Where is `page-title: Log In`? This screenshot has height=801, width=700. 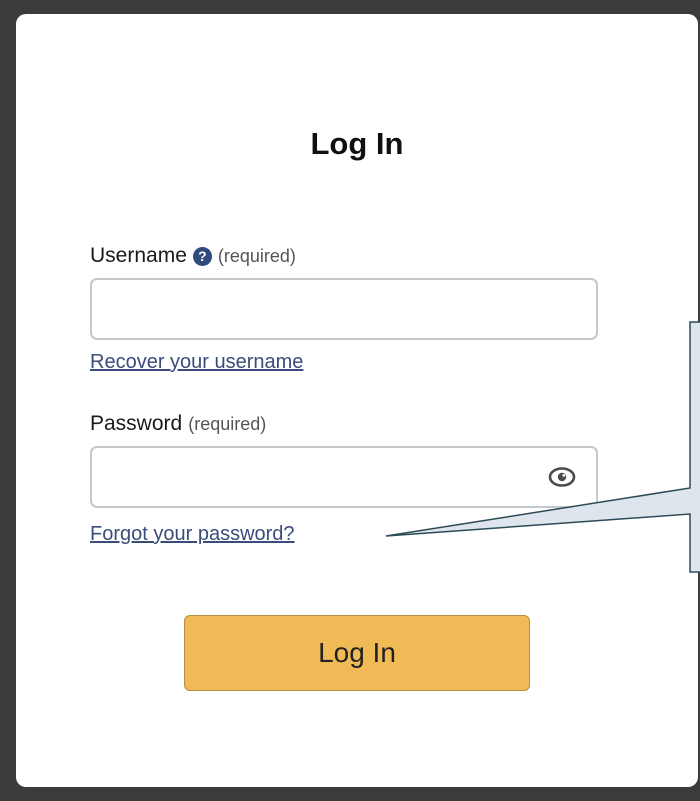
page-title: Log In is located at coordinates (357, 143).